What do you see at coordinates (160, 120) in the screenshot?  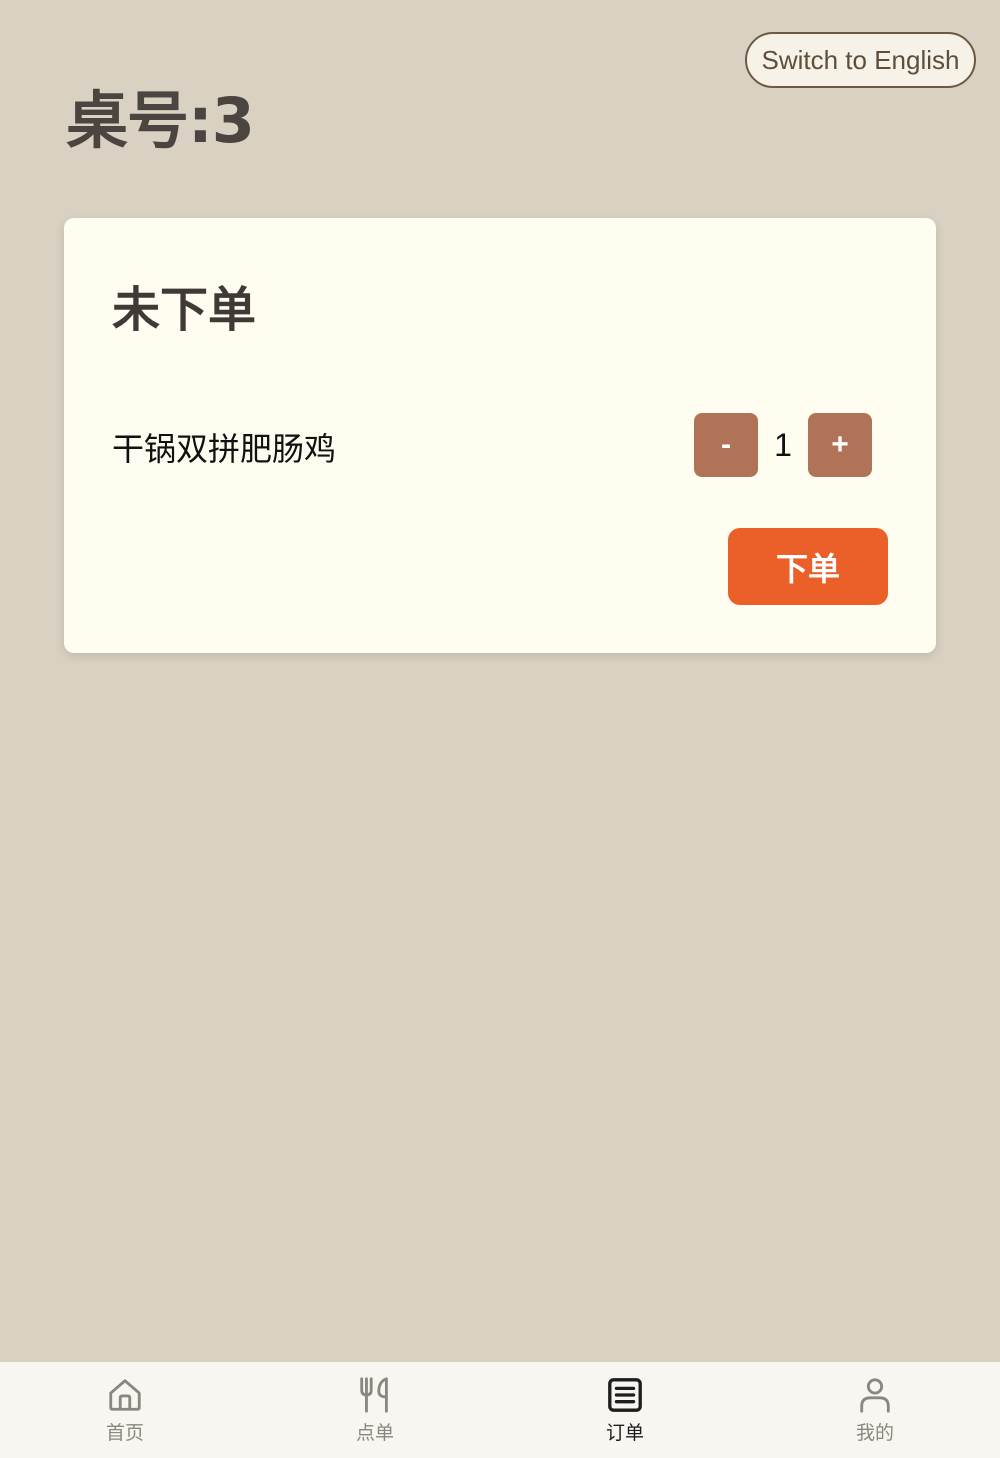 I see `table-number-title: 桌号:3` at bounding box center [160, 120].